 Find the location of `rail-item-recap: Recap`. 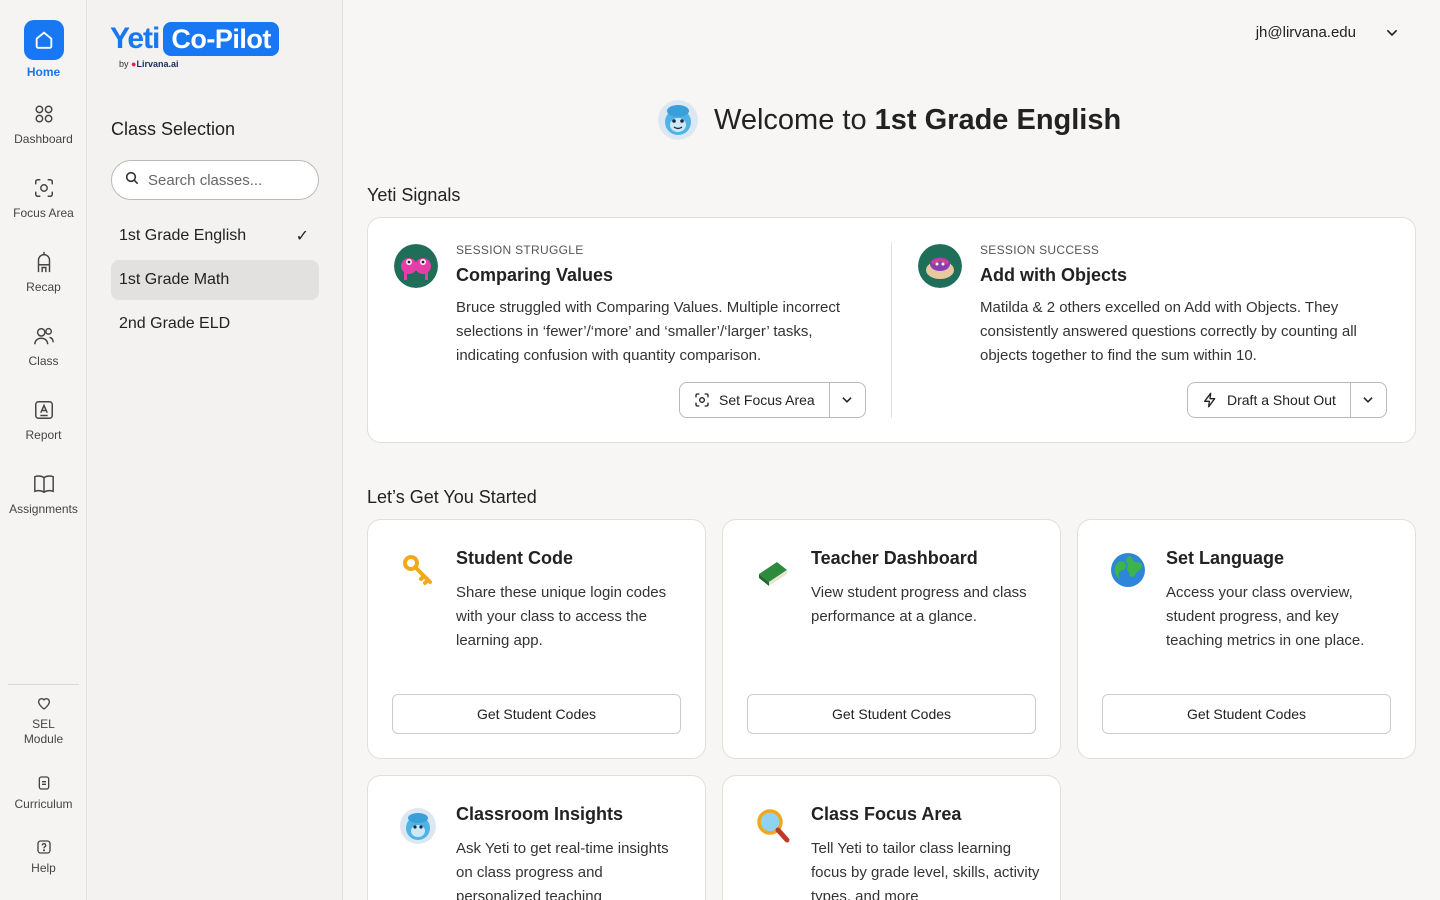

rail-item-recap: Recap is located at coordinates (43, 272).